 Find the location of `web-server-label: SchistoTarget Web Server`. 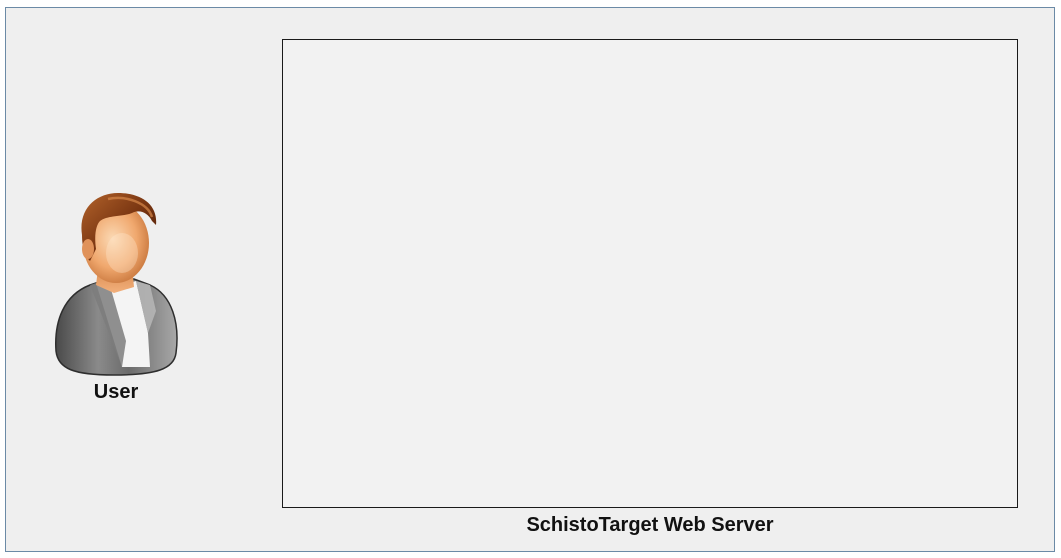

web-server-label: SchistoTarget Web Server is located at coordinates (650, 525).